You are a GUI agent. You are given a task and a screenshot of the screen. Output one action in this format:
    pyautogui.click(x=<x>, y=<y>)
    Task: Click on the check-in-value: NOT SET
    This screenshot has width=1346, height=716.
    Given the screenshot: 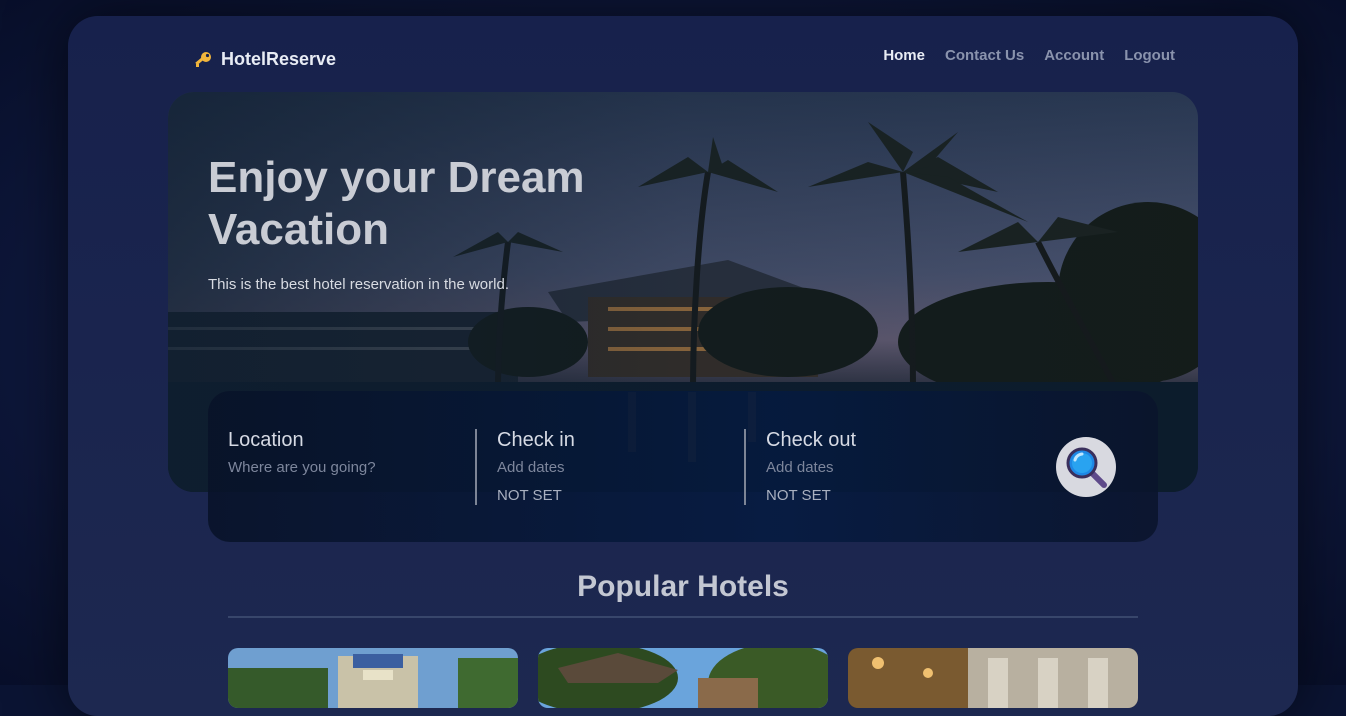 What is the action you would take?
    pyautogui.click(x=529, y=495)
    